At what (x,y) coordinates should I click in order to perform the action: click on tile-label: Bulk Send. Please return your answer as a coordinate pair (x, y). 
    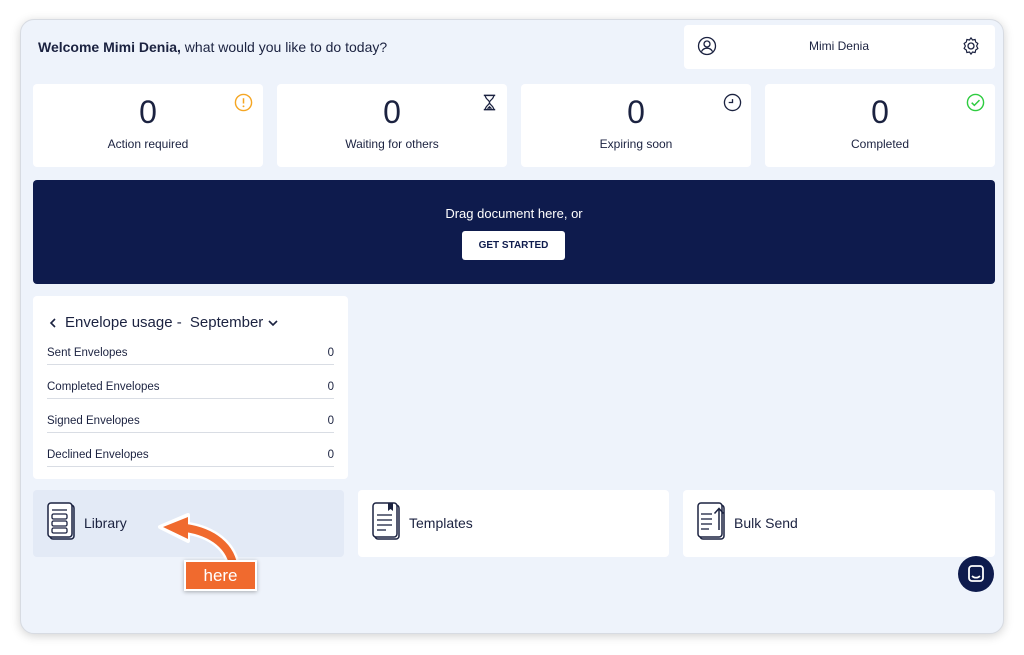
    Looking at the image, I should click on (766, 523).